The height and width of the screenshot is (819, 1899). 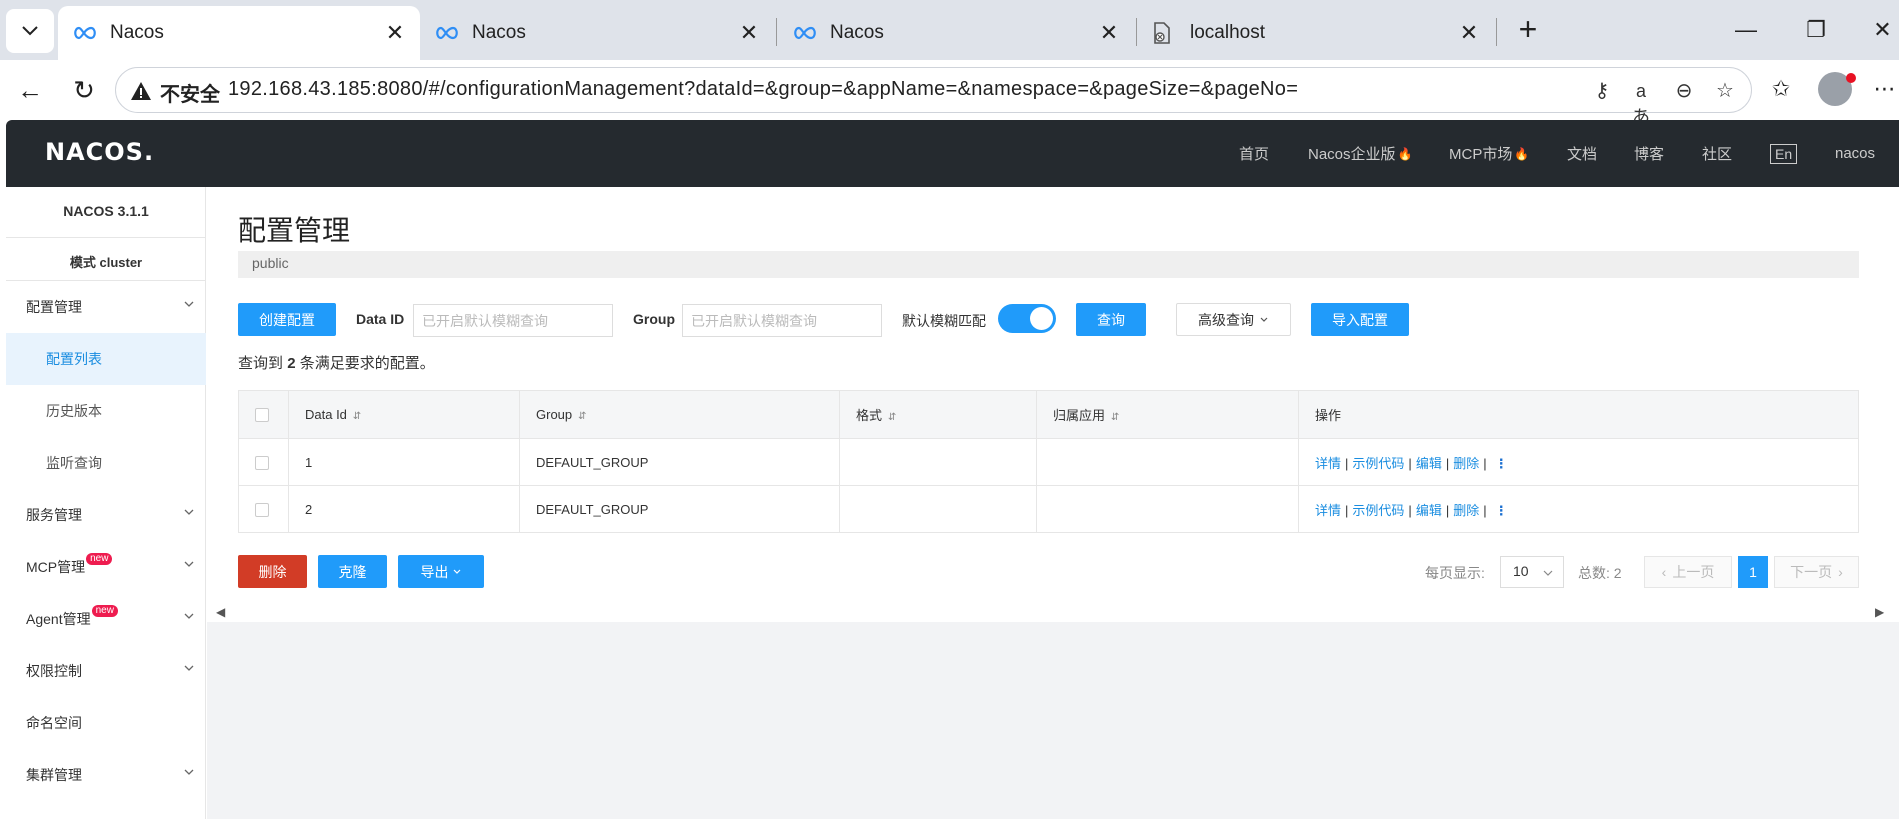 I want to click on prev-page-button: ‹ 上一页, so click(x=1688, y=572).